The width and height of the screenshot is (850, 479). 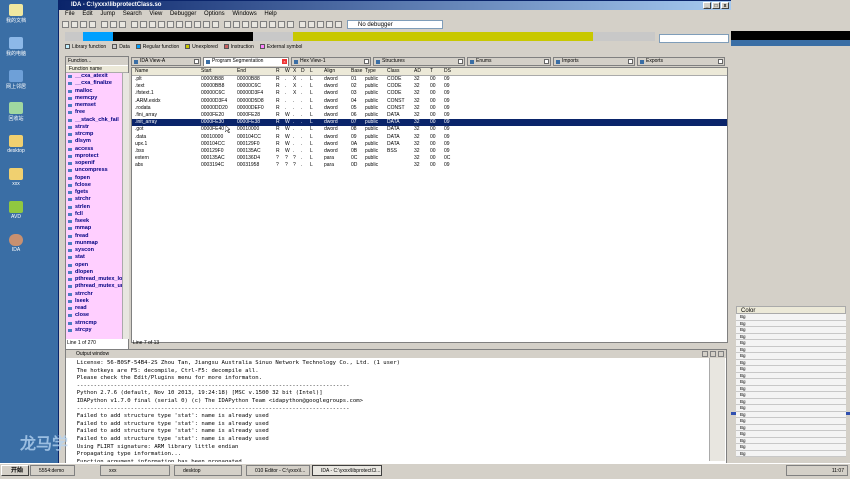 I want to click on menu-debugger: Debugger, so click(x=183, y=14).